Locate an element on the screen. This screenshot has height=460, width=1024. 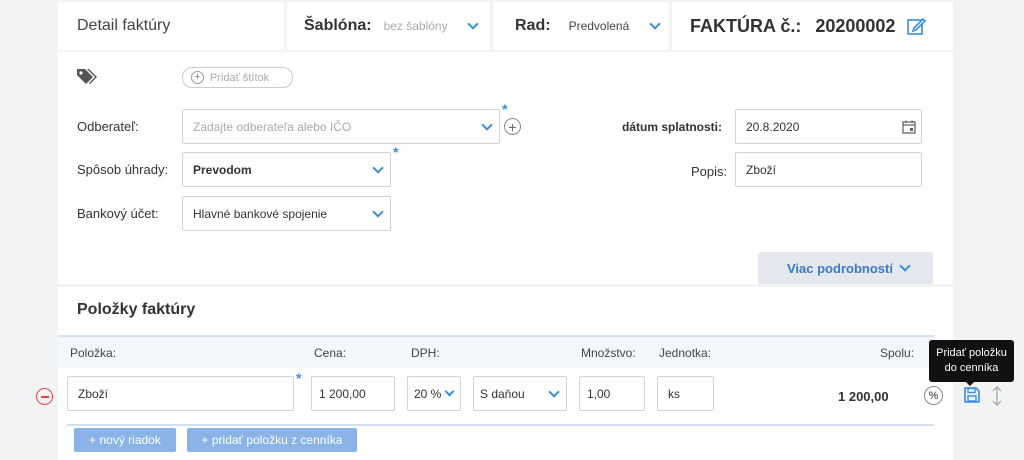
more-details-button: Viac podrobností is located at coordinates (845, 268).